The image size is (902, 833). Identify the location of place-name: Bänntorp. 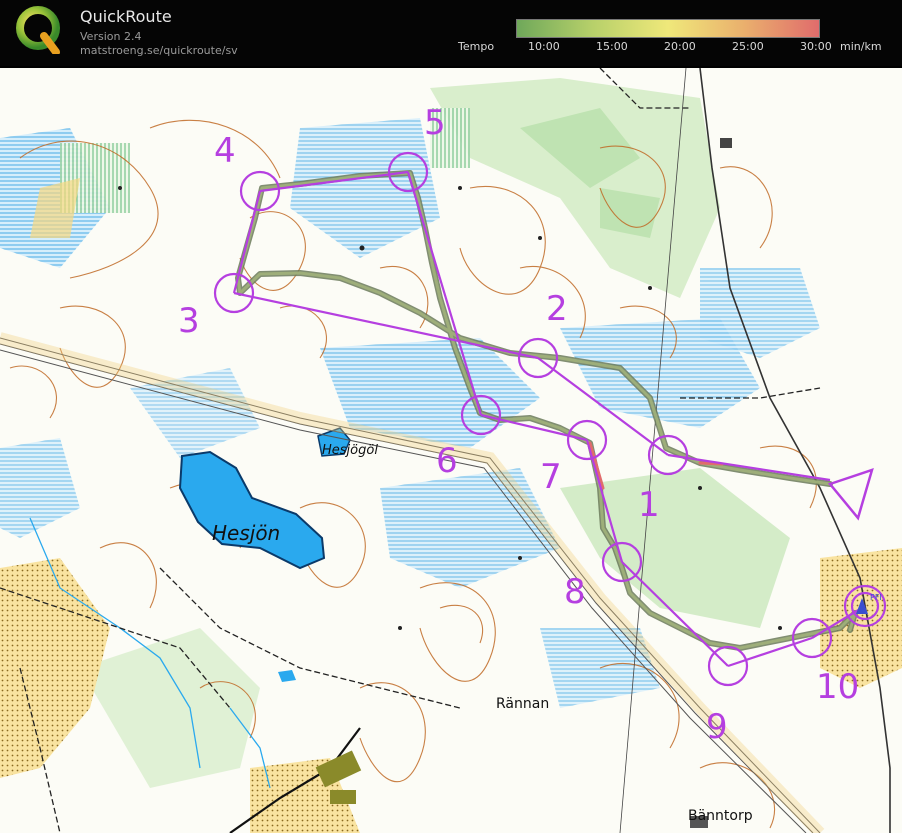
(720, 816).